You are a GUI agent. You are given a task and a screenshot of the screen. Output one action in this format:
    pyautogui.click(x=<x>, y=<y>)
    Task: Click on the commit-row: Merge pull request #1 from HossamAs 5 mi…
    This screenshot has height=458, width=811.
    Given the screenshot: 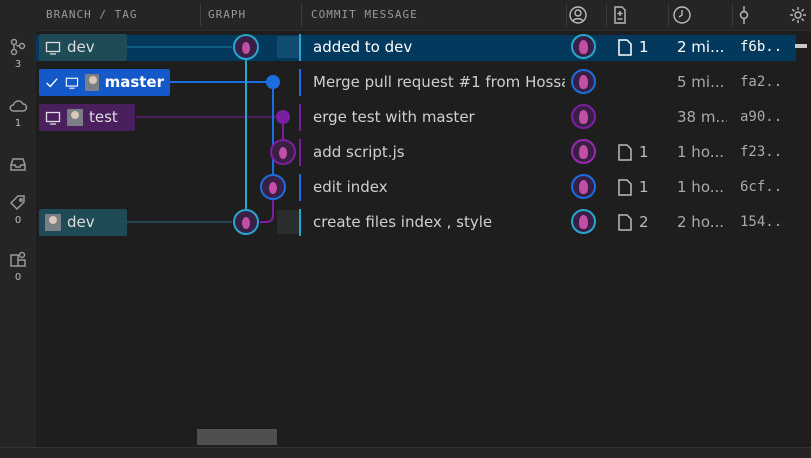 What is the action you would take?
    pyautogui.click(x=423, y=82)
    